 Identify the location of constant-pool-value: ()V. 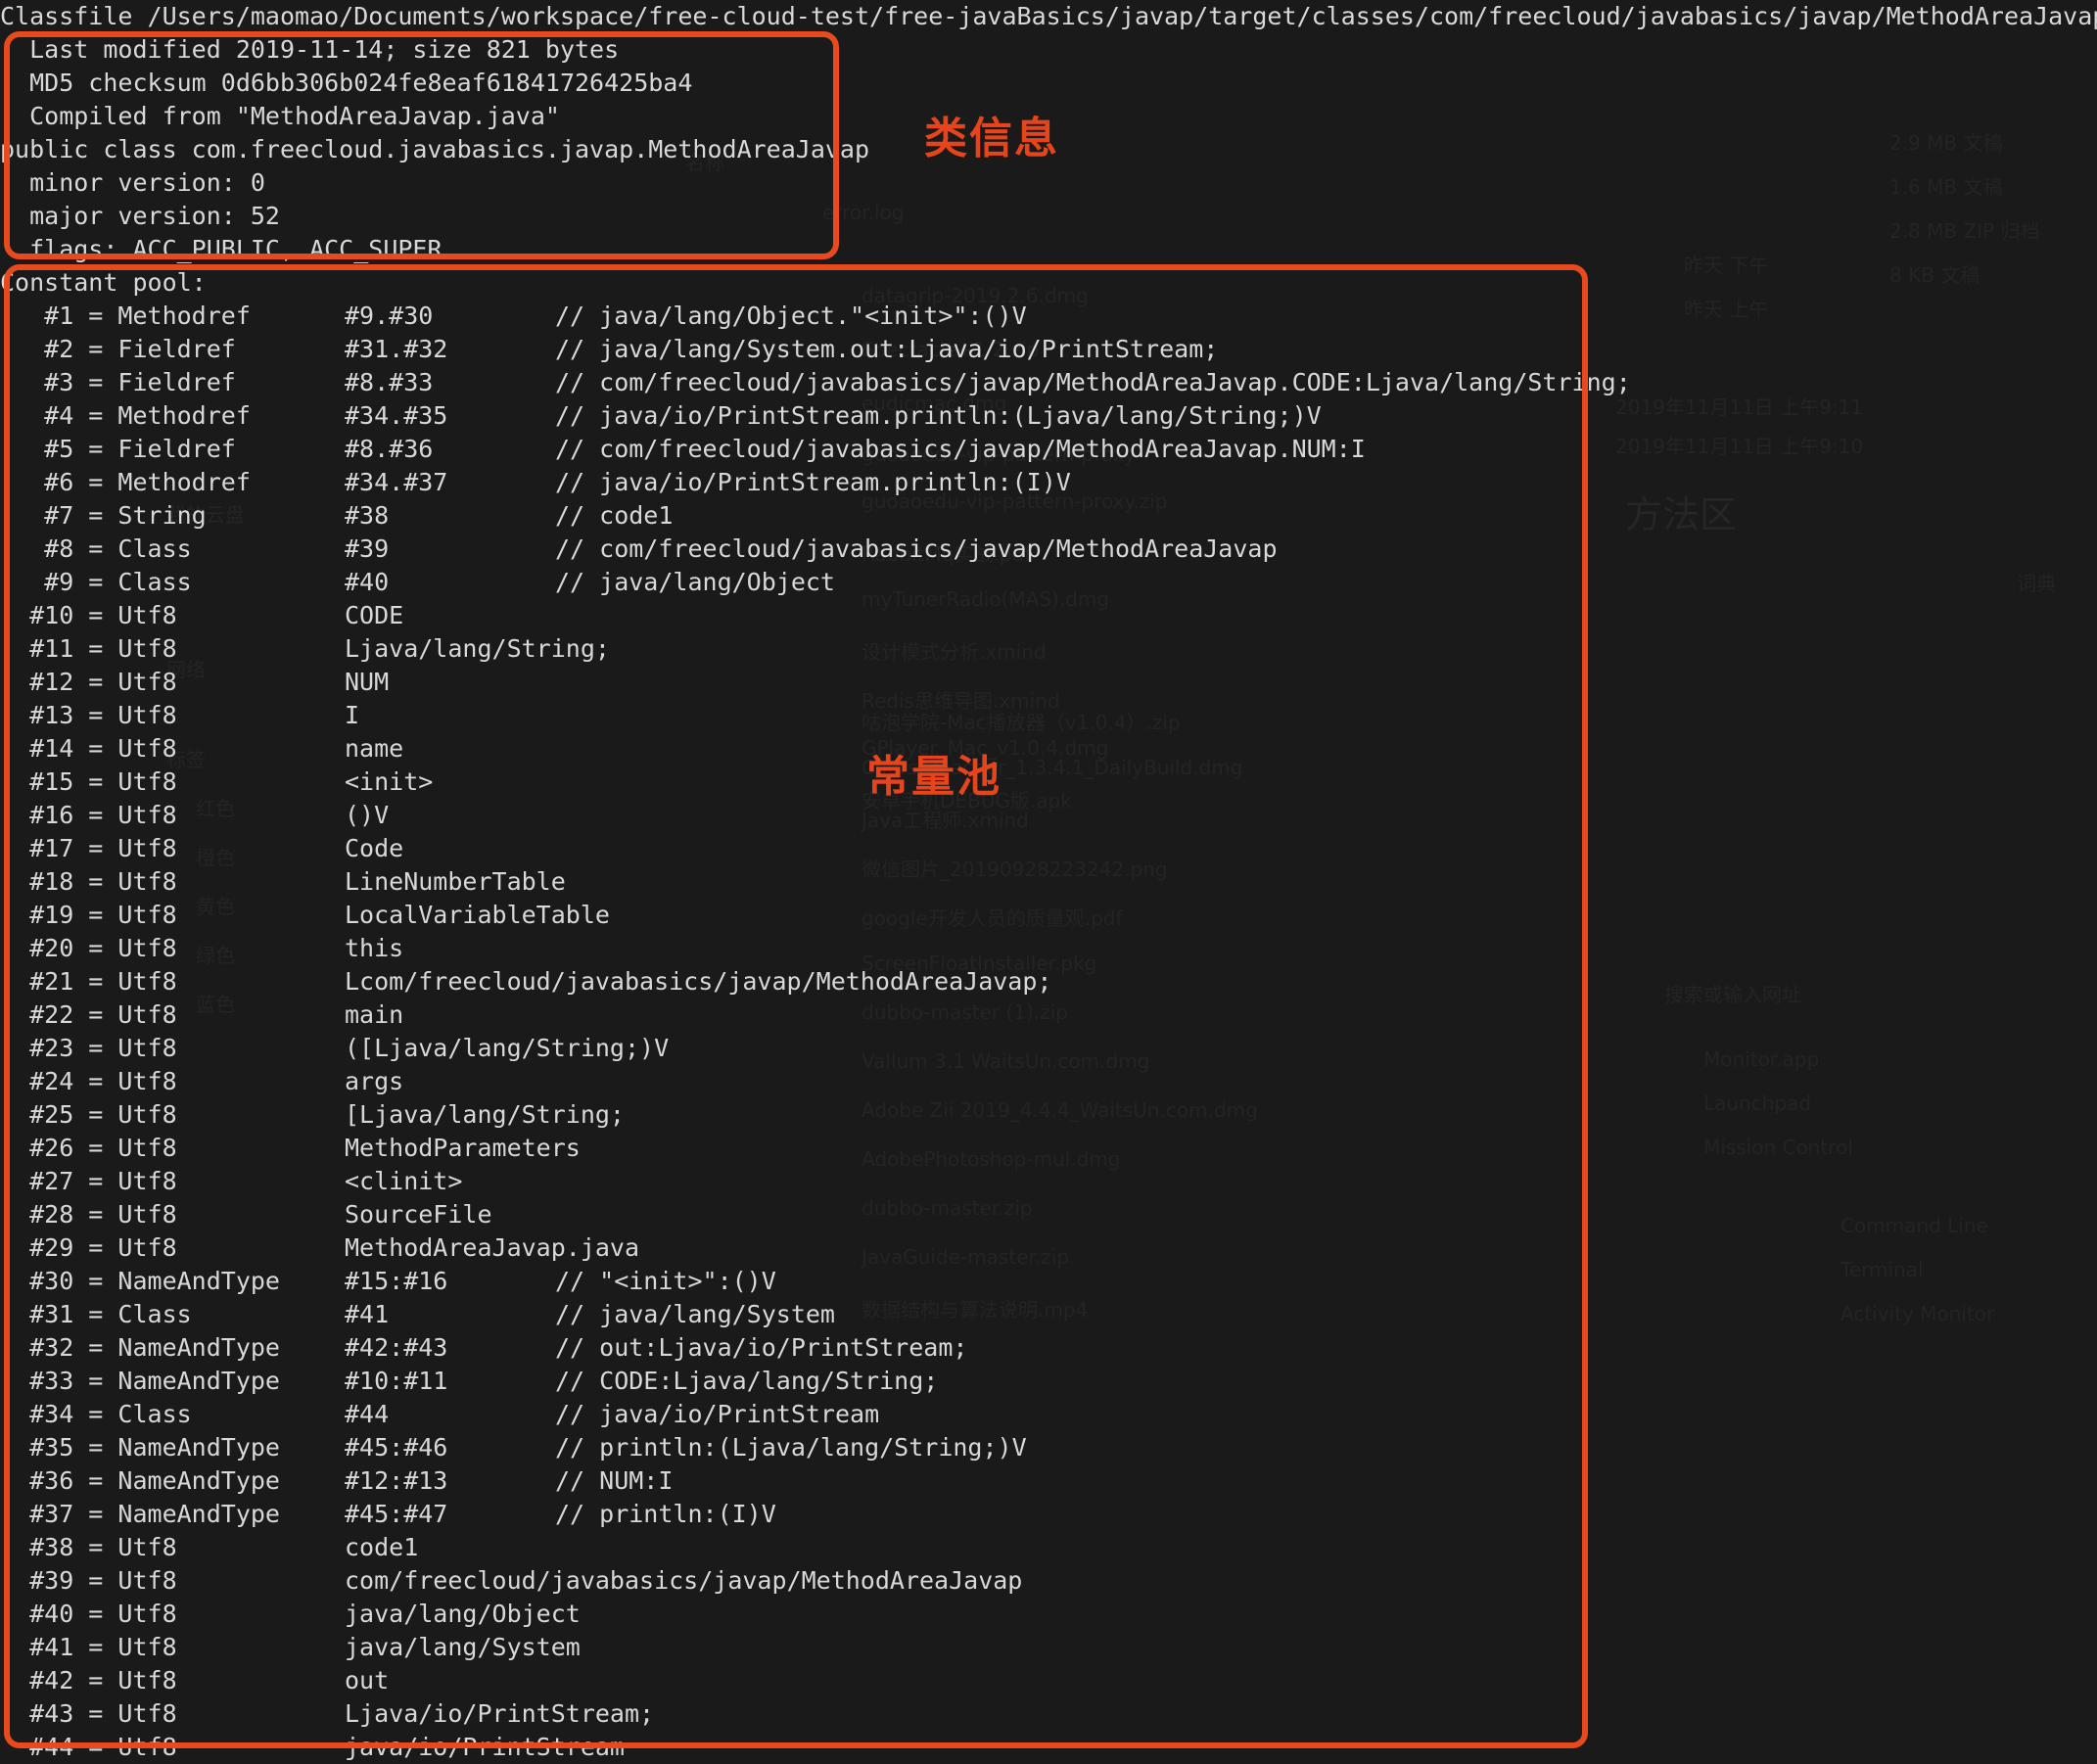
(367, 815).